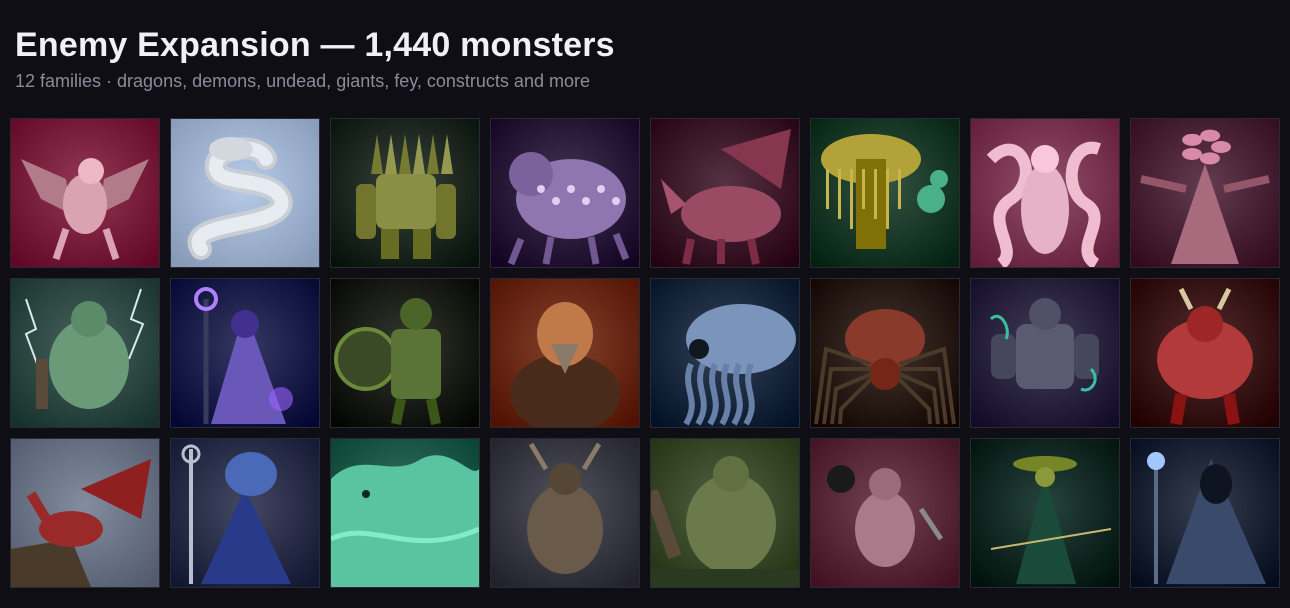 Image resolution: width=1290 pixels, height=608 pixels. I want to click on giant-spider-icon, so click(885, 353).